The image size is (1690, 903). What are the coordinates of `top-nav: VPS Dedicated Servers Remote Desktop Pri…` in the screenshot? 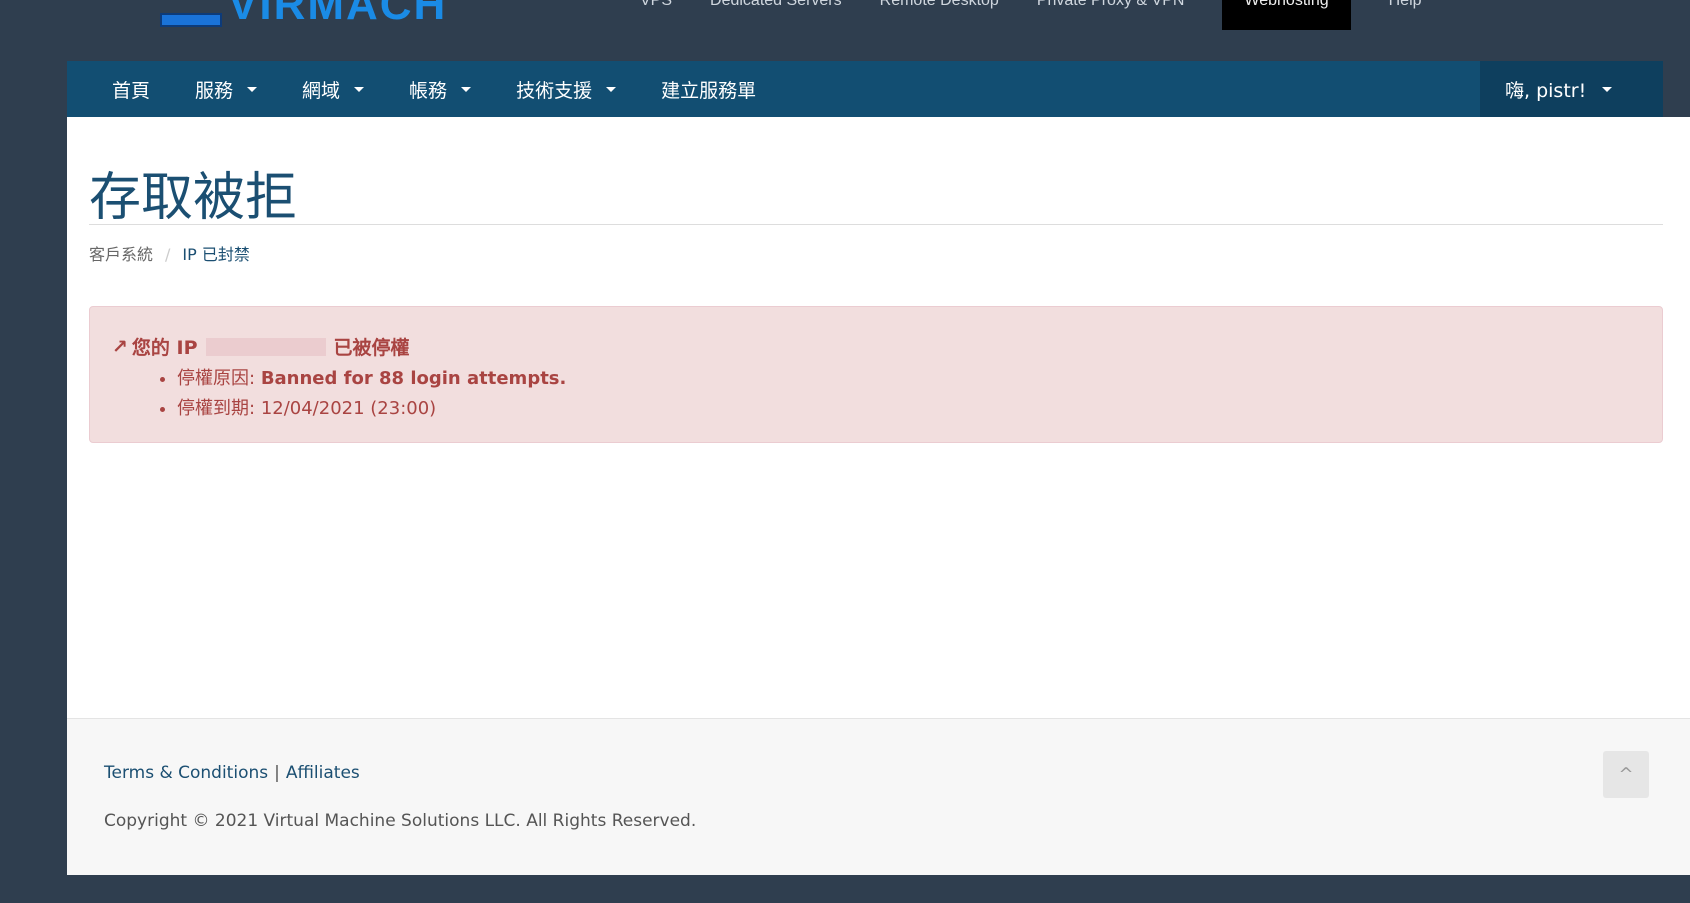 It's located at (1031, 15).